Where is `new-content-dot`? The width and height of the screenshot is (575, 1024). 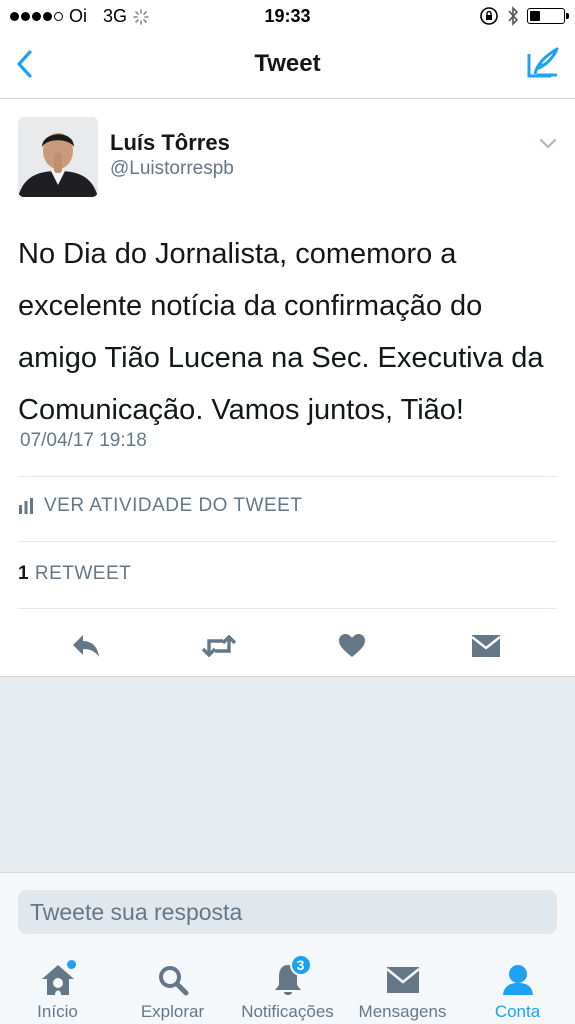
new-content-dot is located at coordinates (71, 964).